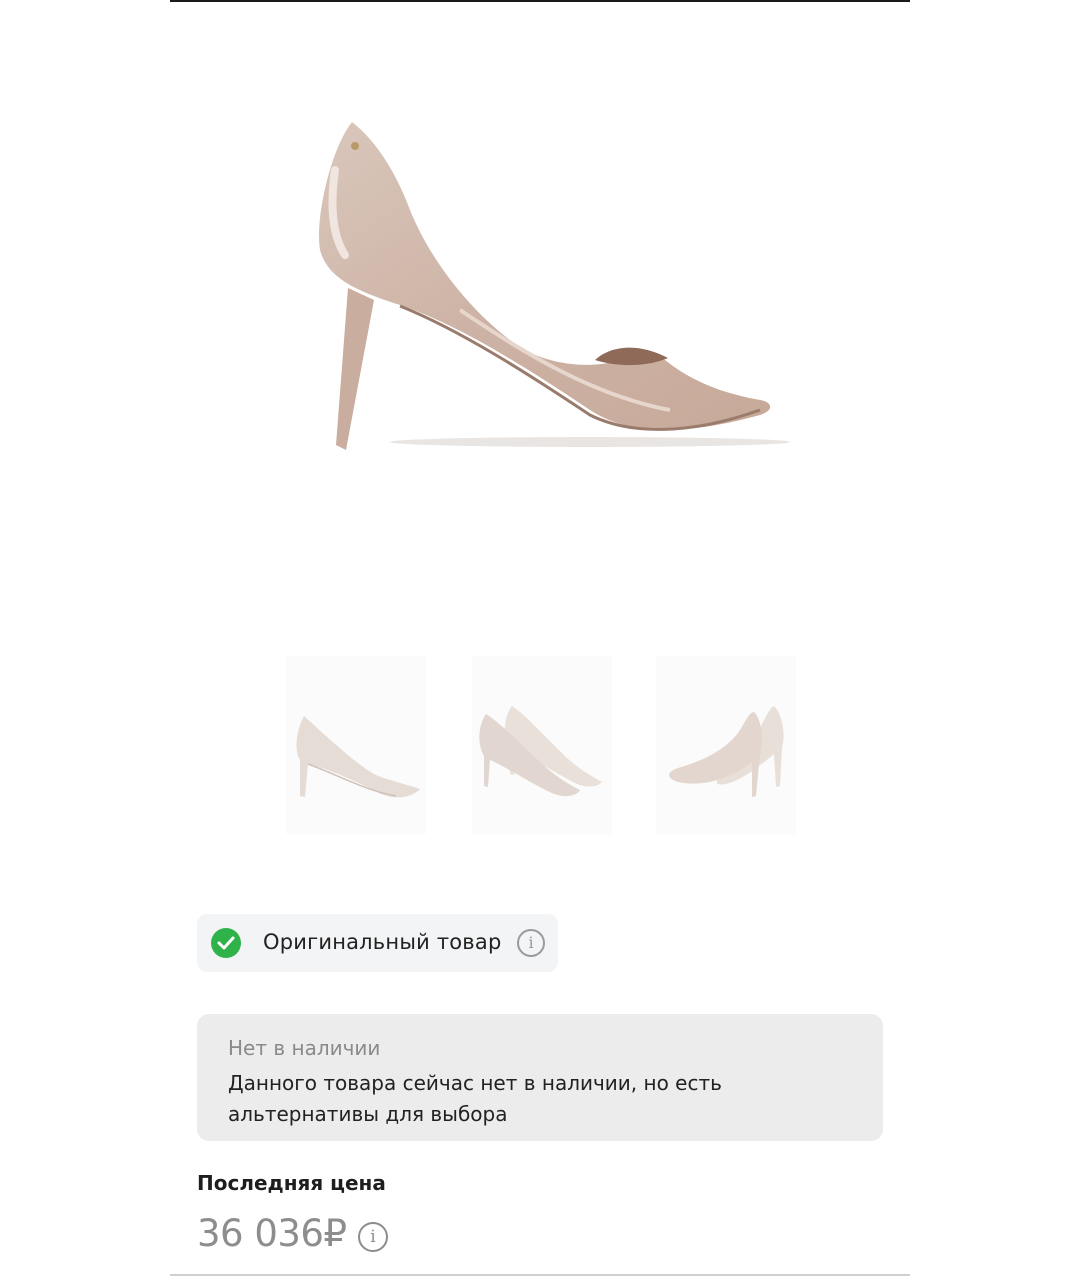 The image size is (1080, 1280). What do you see at coordinates (291, 1183) in the screenshot?
I see `last-price-label: Последняя цена` at bounding box center [291, 1183].